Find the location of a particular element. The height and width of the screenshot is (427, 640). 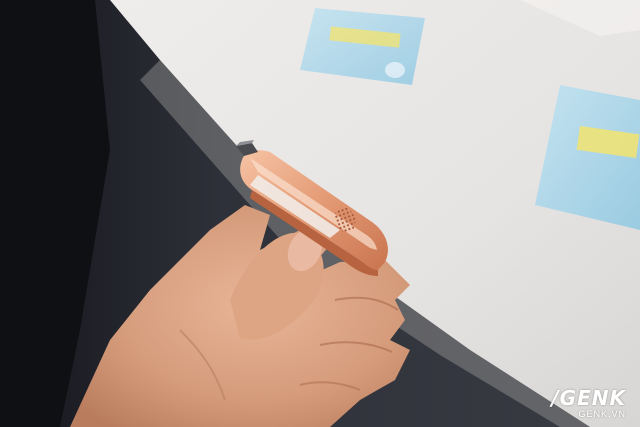

watermark-logo: /GENK is located at coordinates (588, 398).